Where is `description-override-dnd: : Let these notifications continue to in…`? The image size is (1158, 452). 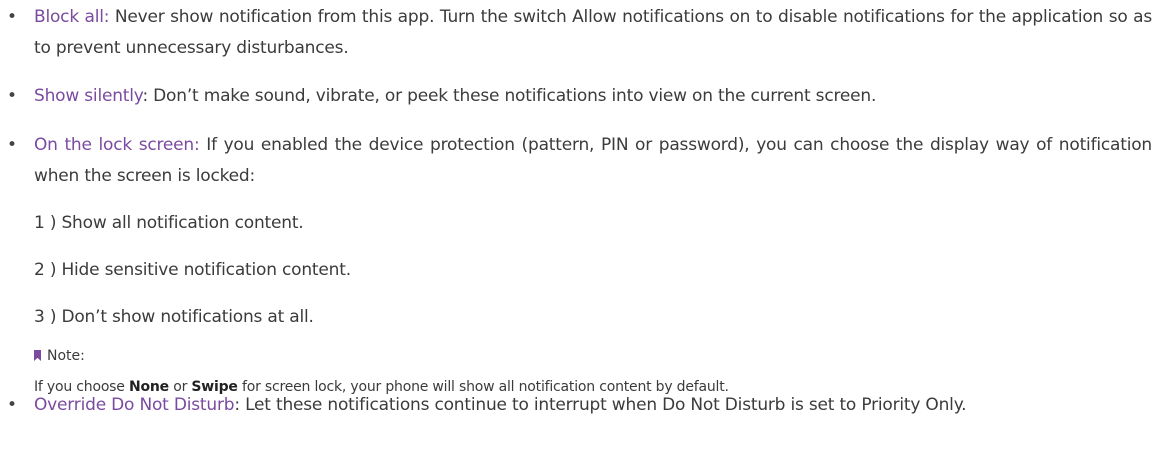 description-override-dnd: : Let these notifications continue to in… is located at coordinates (600, 405).